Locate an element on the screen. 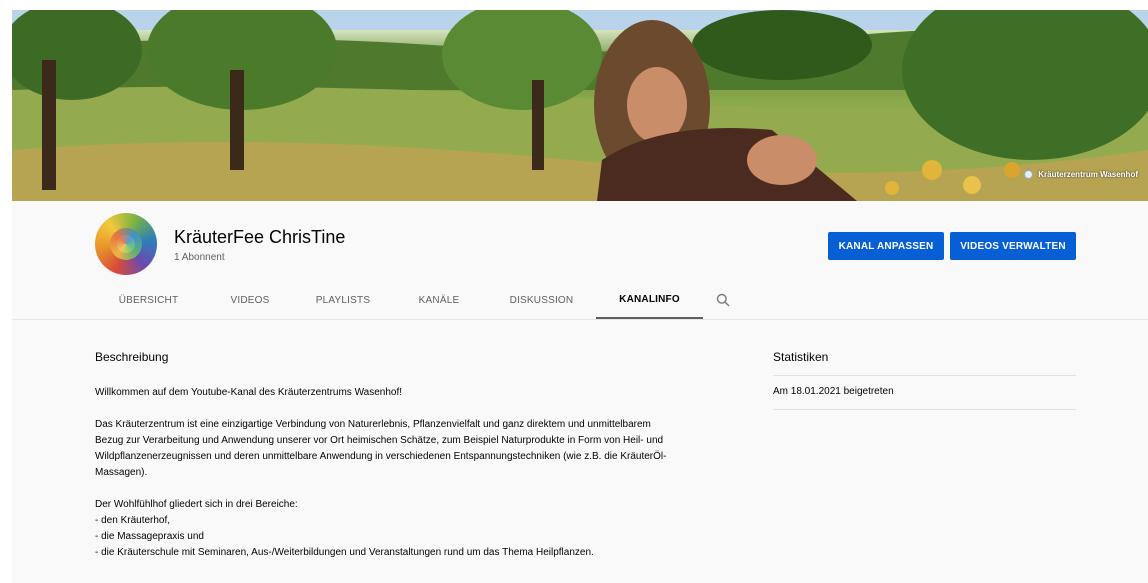 The width and height of the screenshot is (1148, 583). channel-search-button is located at coordinates (723, 300).